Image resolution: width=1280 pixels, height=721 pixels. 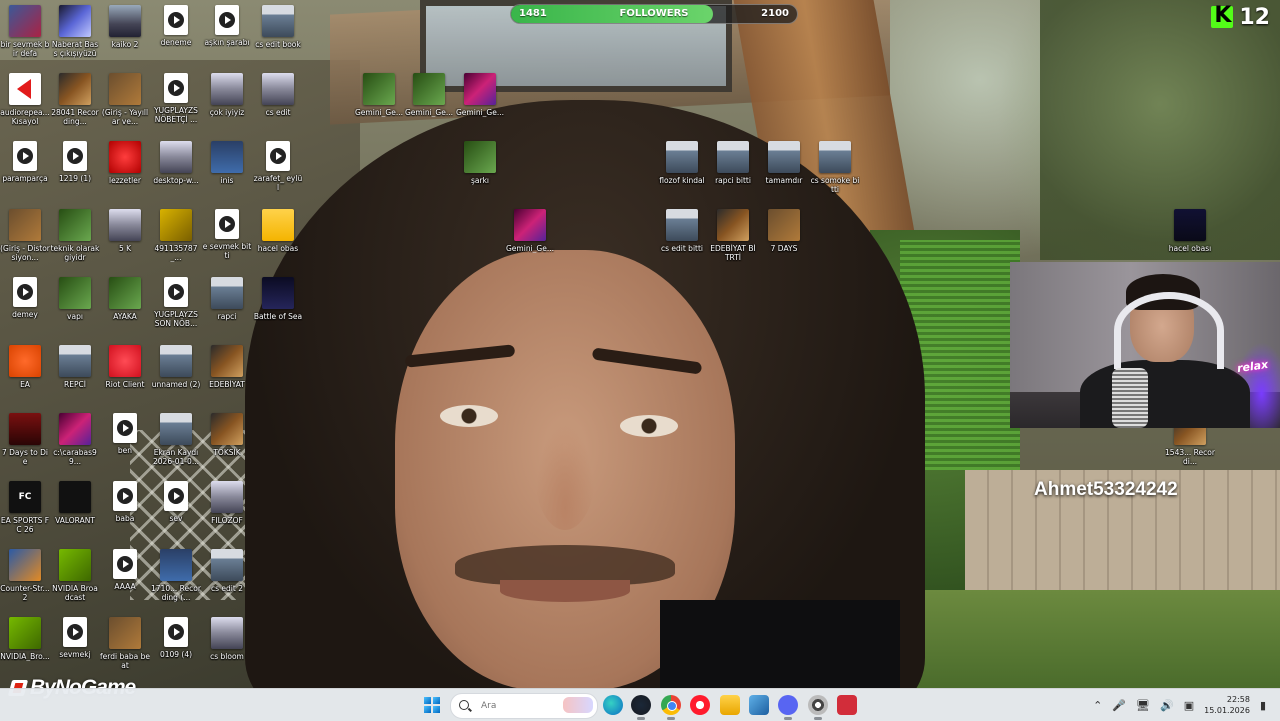 What do you see at coordinates (125, 309) in the screenshot?
I see `desktop-icon: AYAKA` at bounding box center [125, 309].